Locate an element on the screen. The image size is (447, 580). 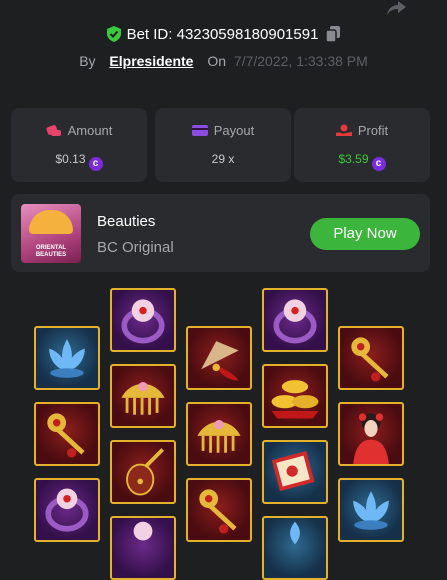
payout-value: 29 x is located at coordinates (223, 159).